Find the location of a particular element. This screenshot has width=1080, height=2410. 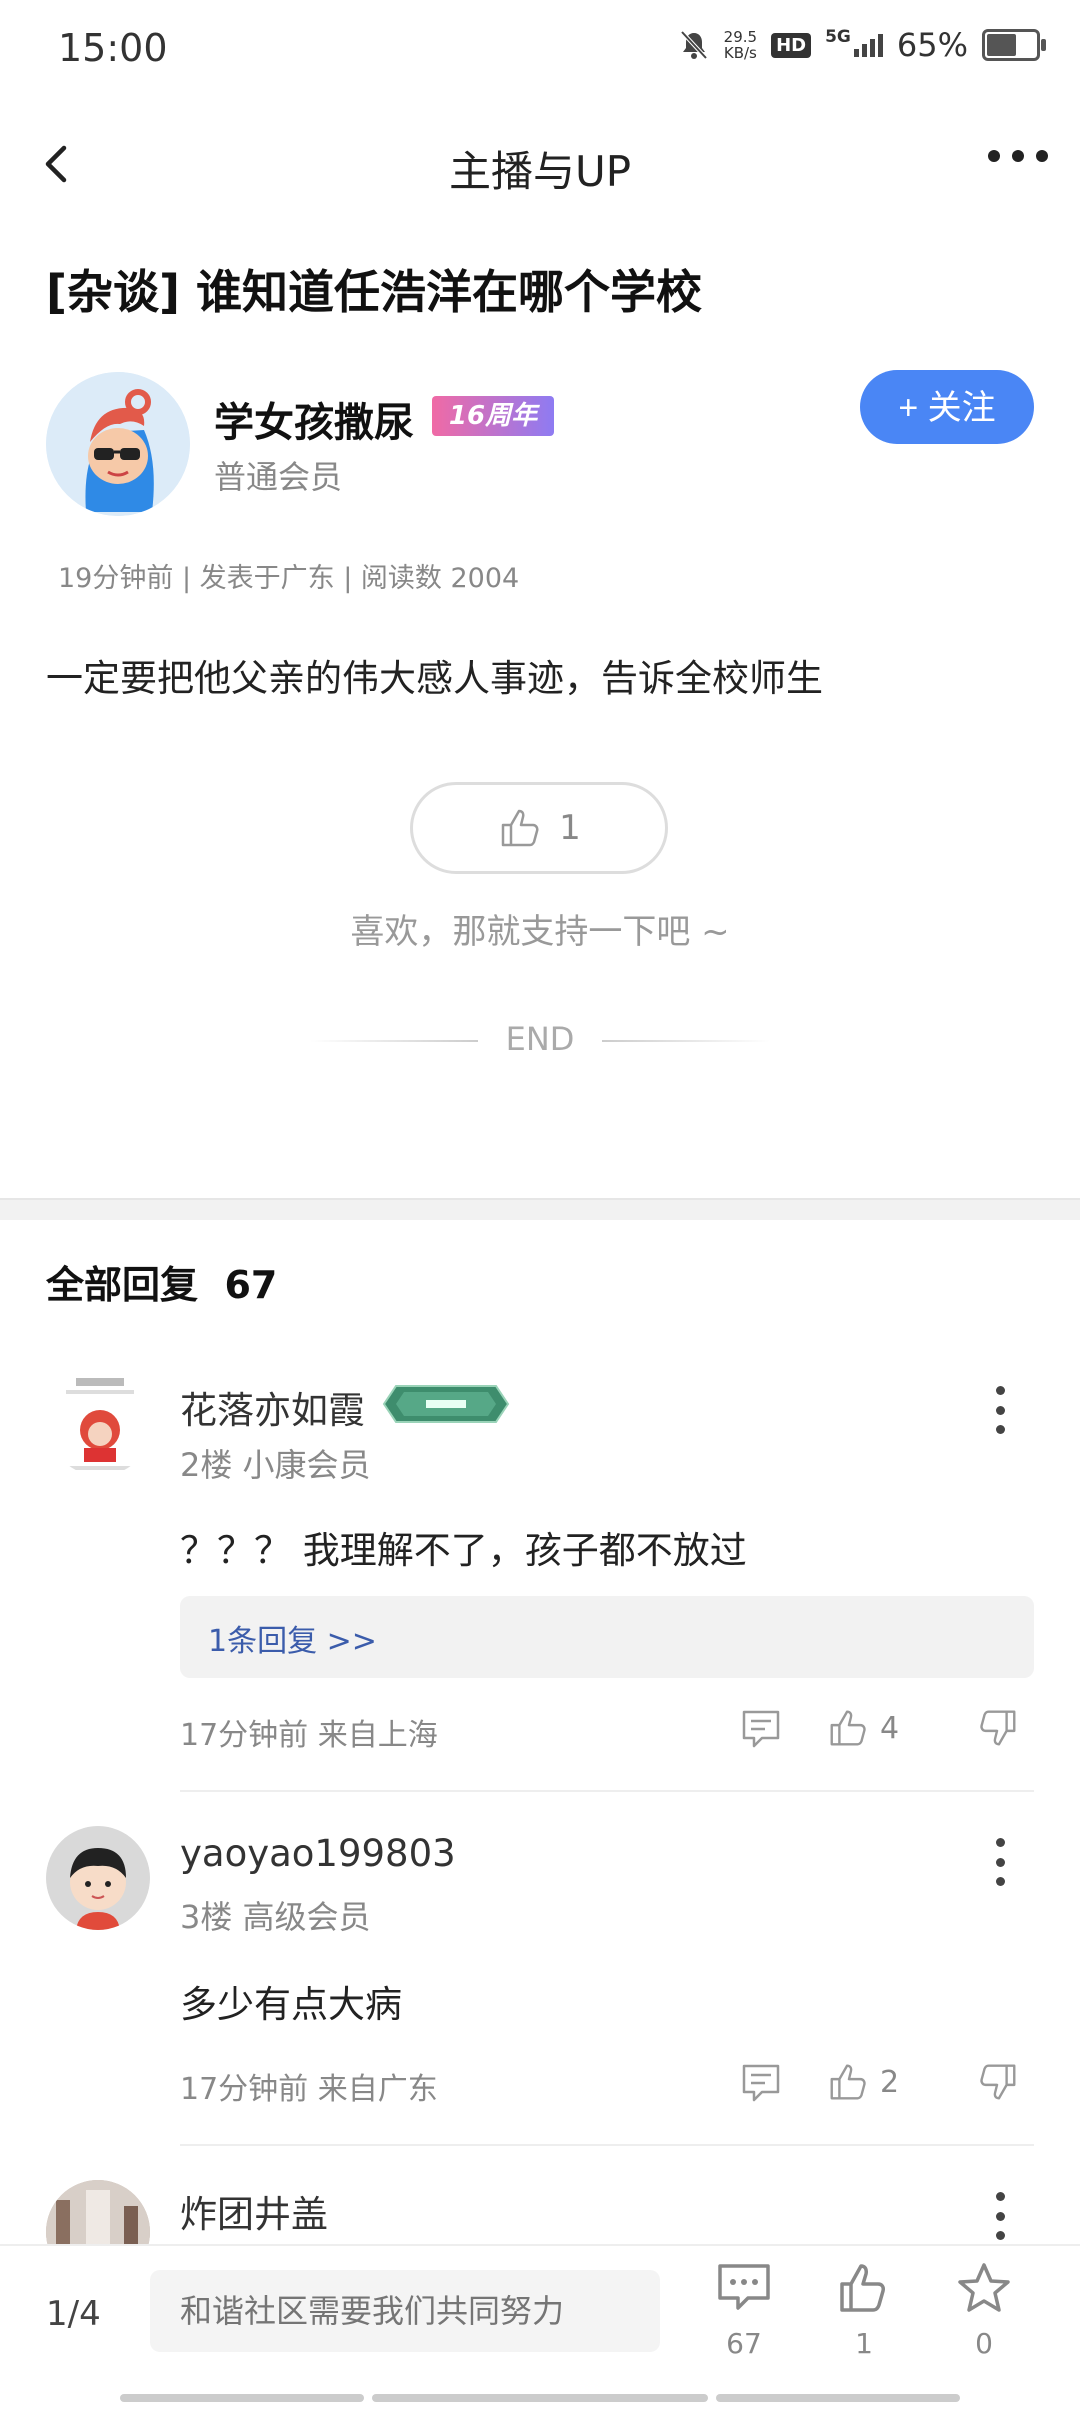

author-level: 普通会员 is located at coordinates (278, 477).